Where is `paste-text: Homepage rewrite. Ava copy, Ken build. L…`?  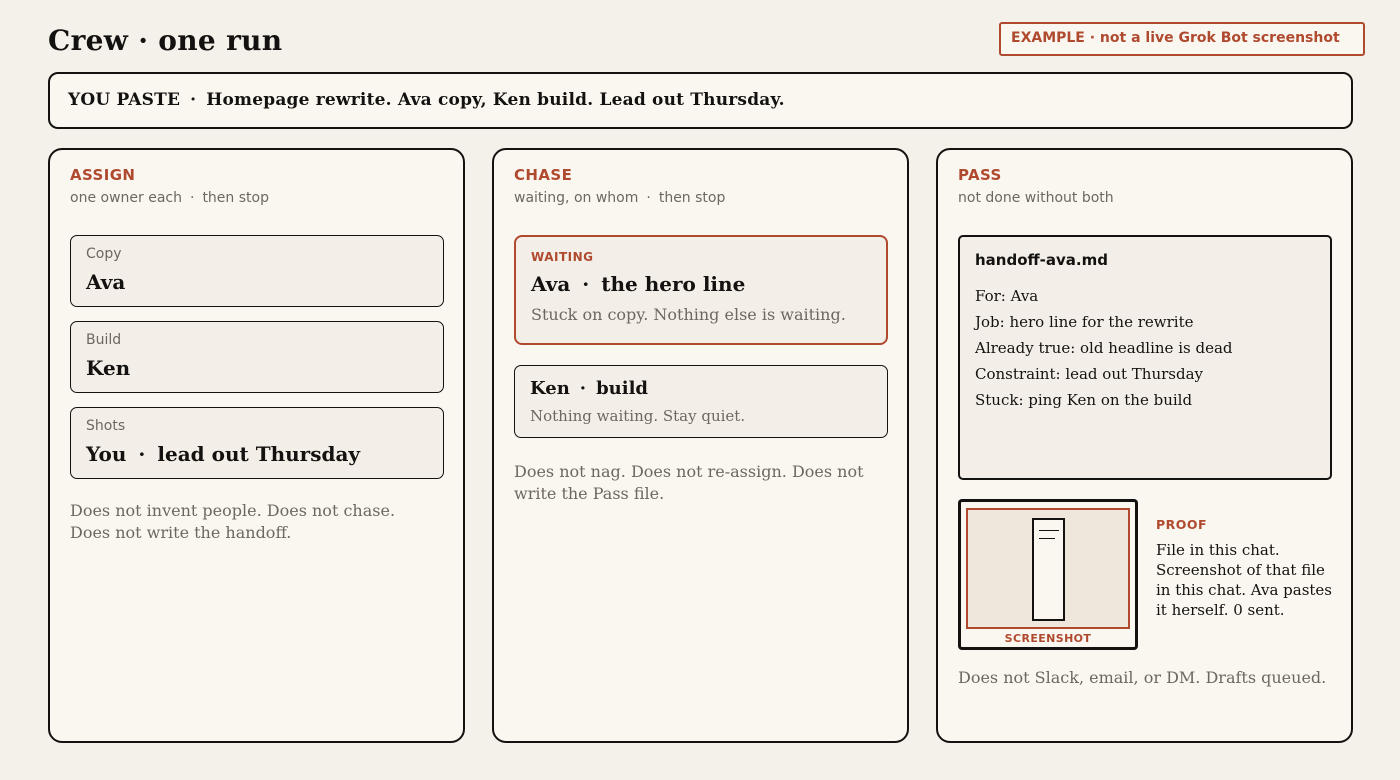 paste-text: Homepage rewrite. Ava copy, Ken build. L… is located at coordinates (495, 100).